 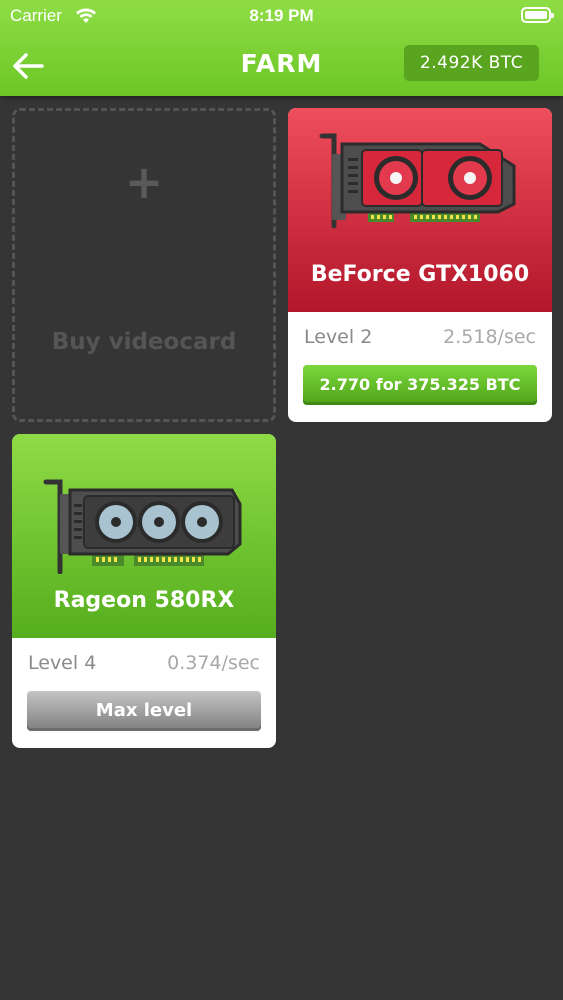 What do you see at coordinates (537, 15) in the screenshot?
I see `battery-icon` at bounding box center [537, 15].